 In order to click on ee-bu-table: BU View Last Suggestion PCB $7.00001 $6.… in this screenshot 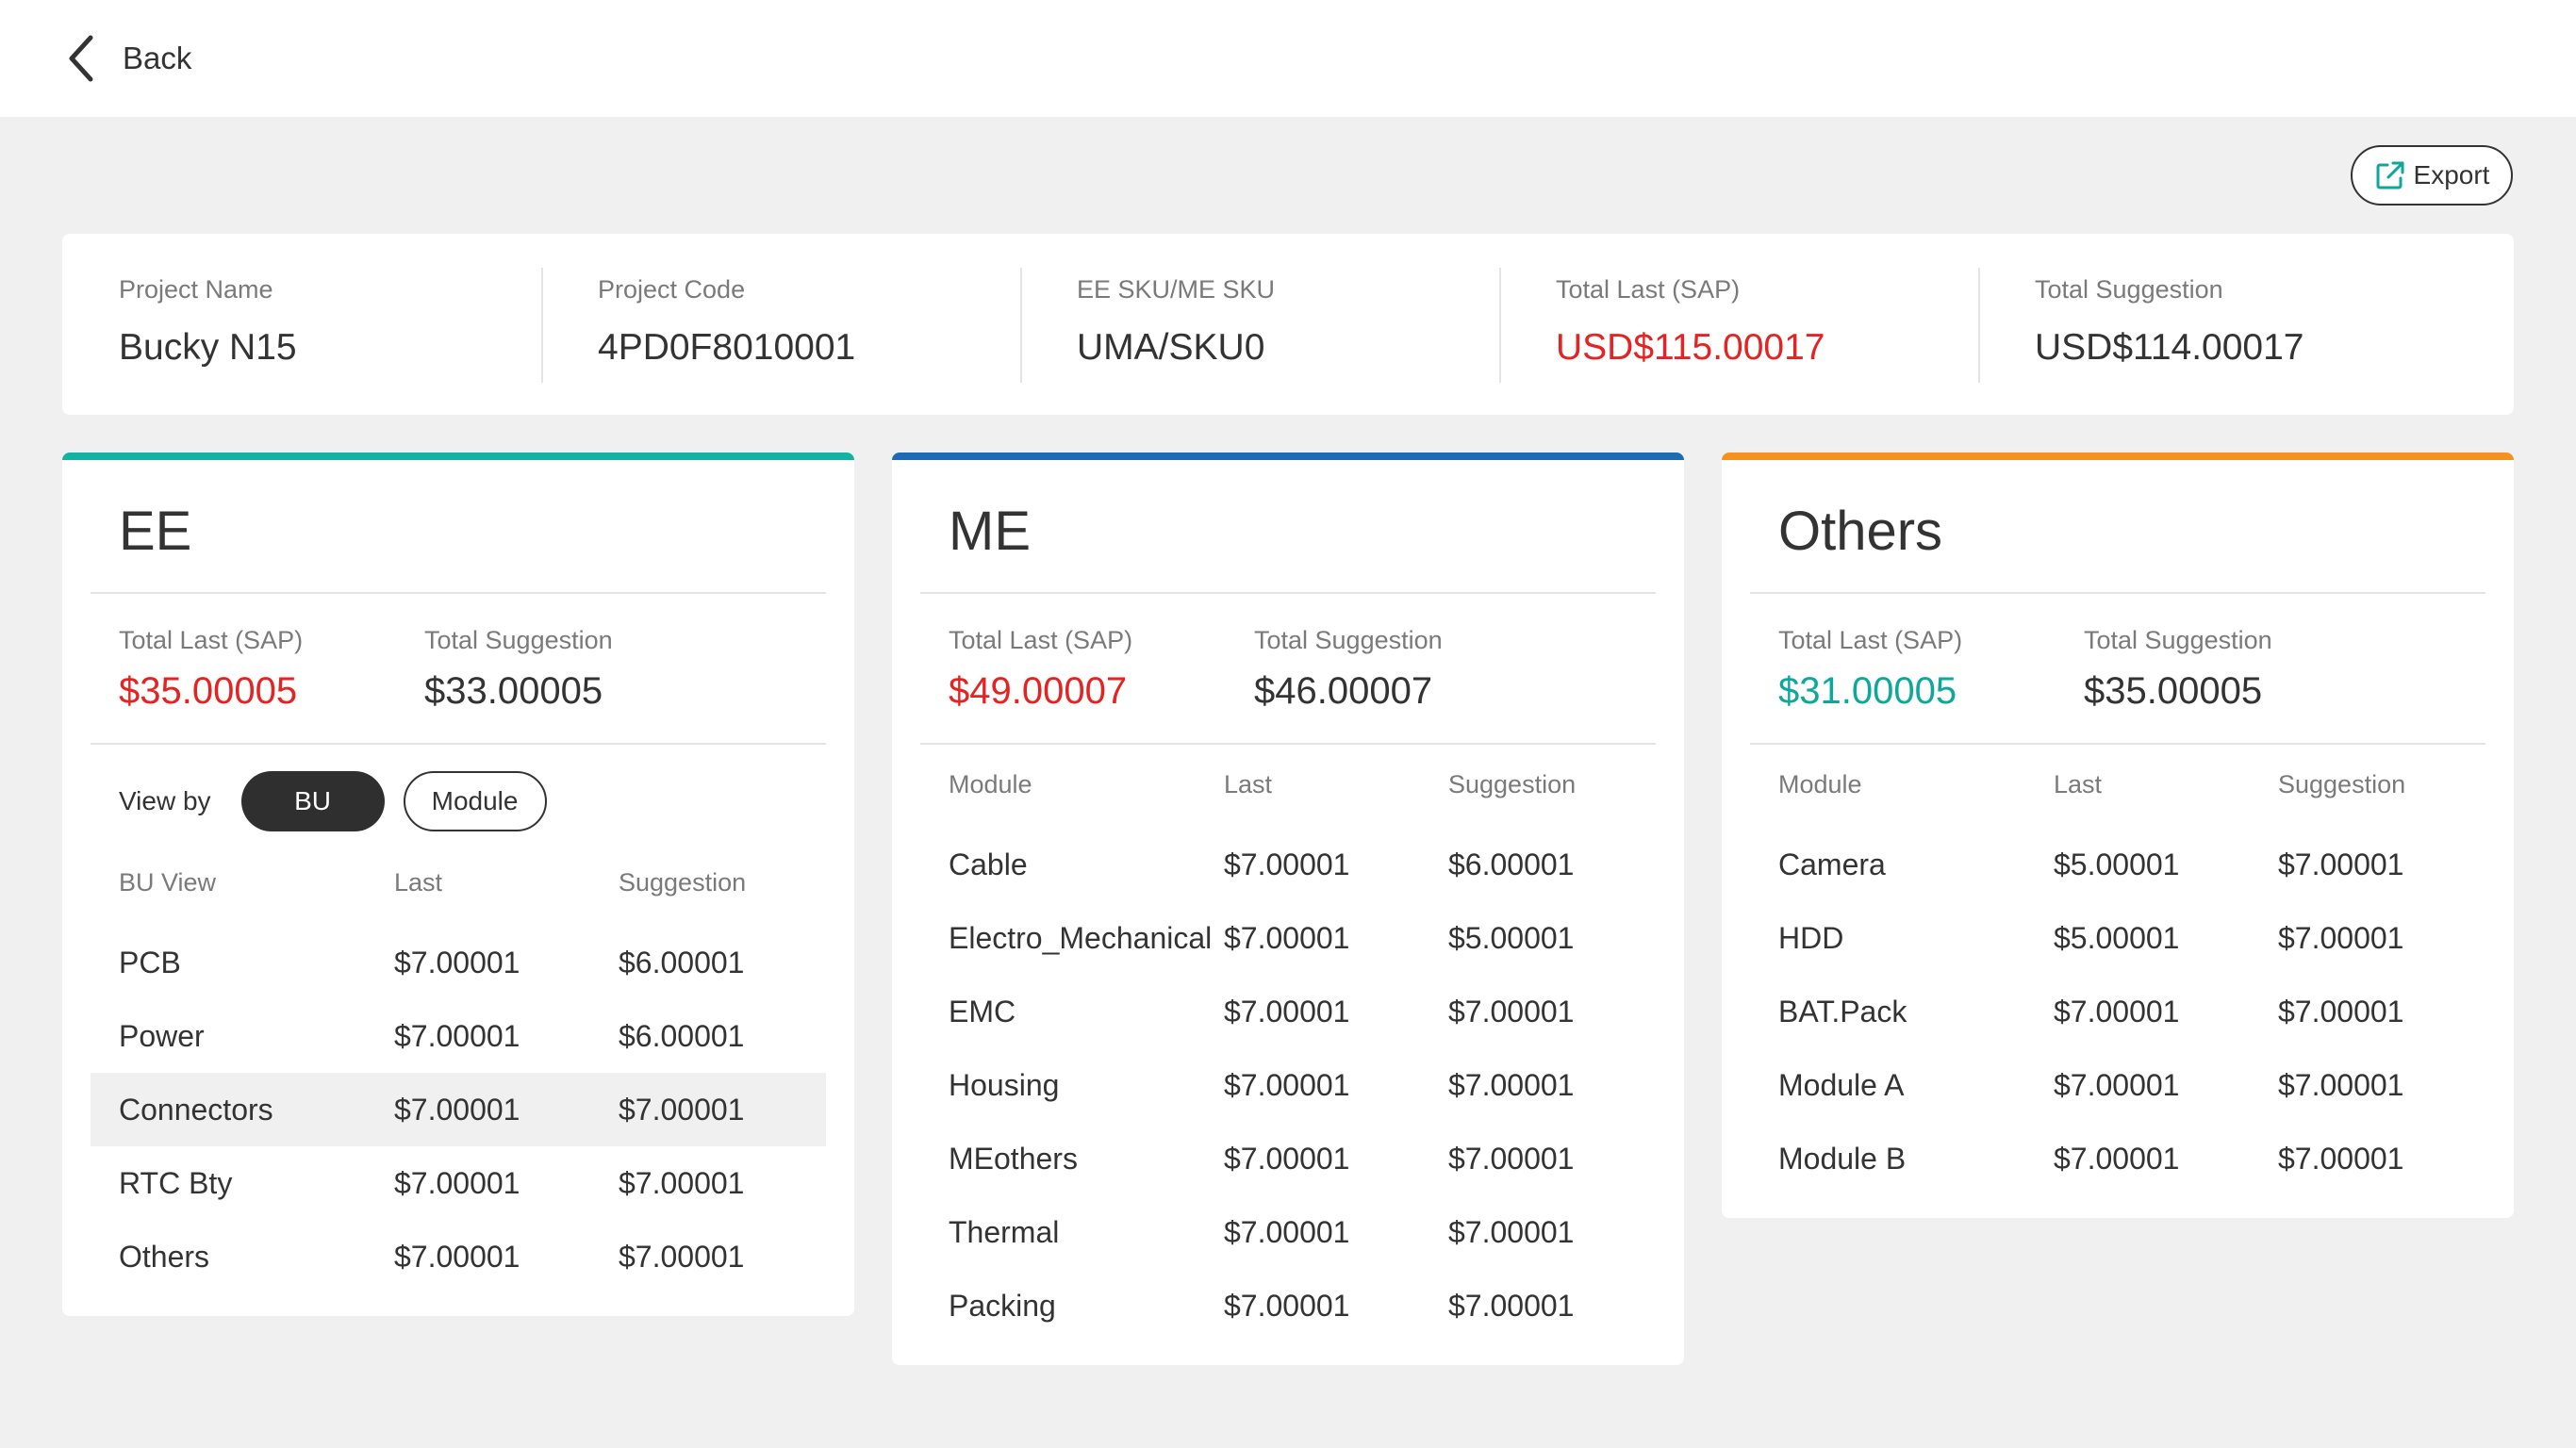, I will do `click(458, 1073)`.